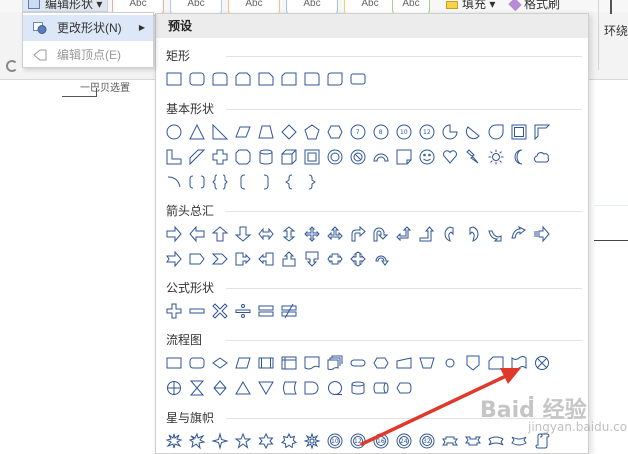 The image size is (628, 454). Describe the element at coordinates (578, 427) in the screenshot. I see `watermark-sub: jingyan.baidu.com` at that location.